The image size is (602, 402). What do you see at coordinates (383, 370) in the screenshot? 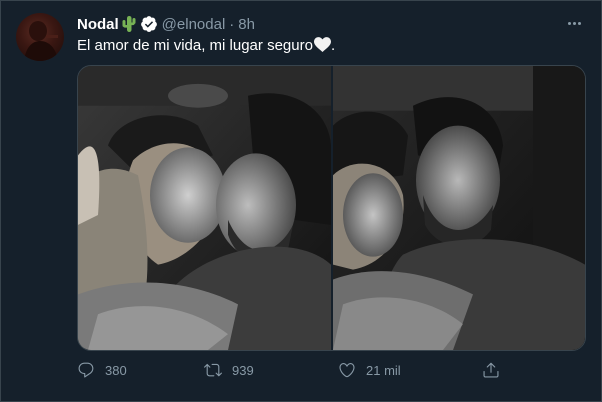
I see `like-count: 21 mil` at bounding box center [383, 370].